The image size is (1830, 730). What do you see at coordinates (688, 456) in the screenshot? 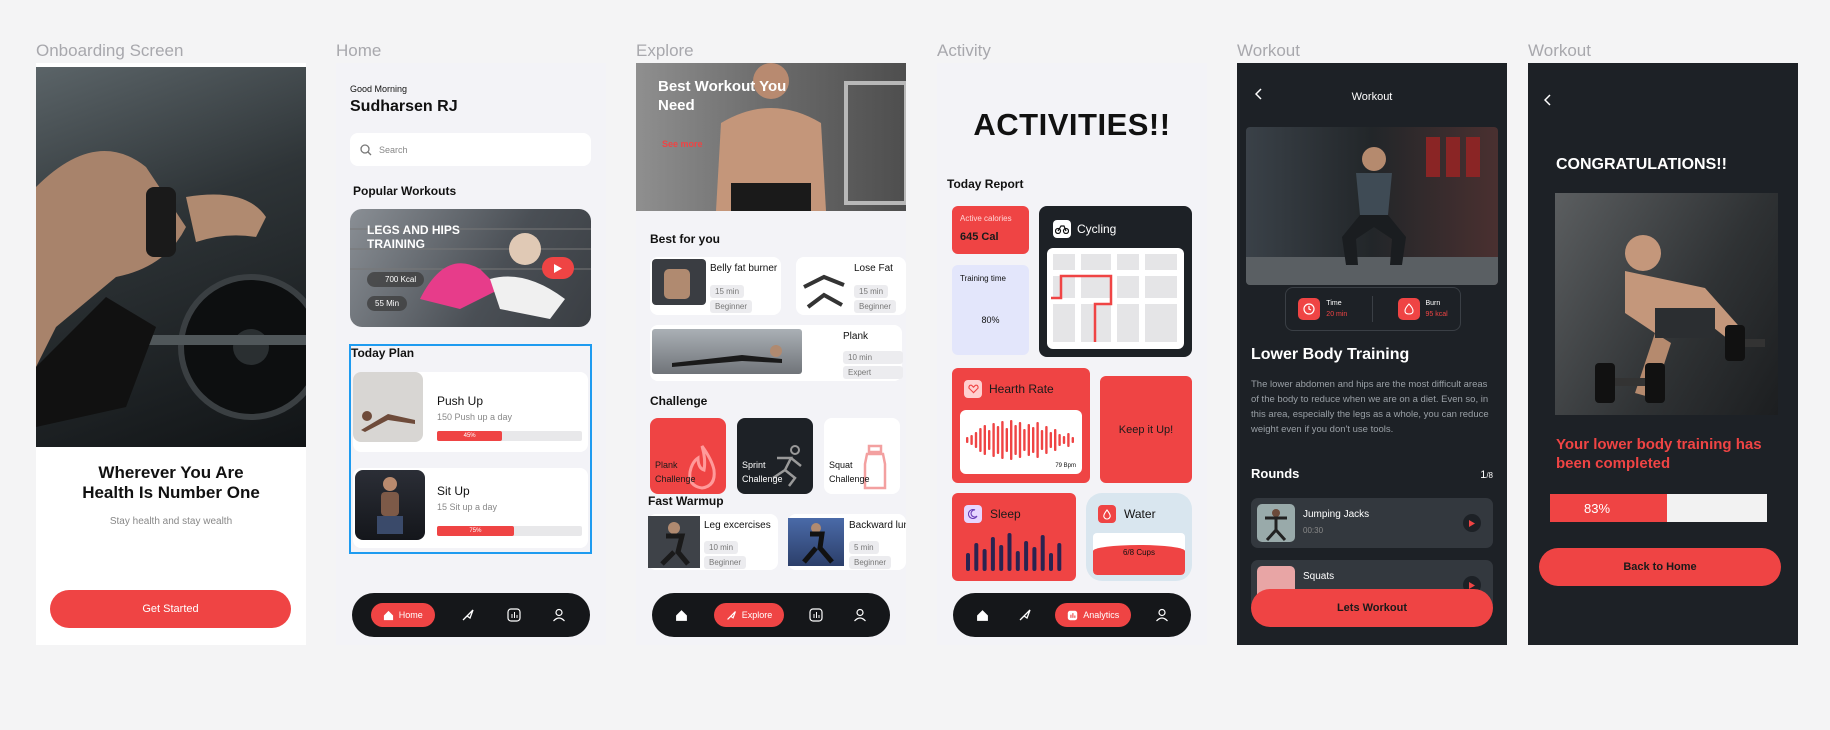
I see `challenge-plank: Plank Challenge` at bounding box center [688, 456].